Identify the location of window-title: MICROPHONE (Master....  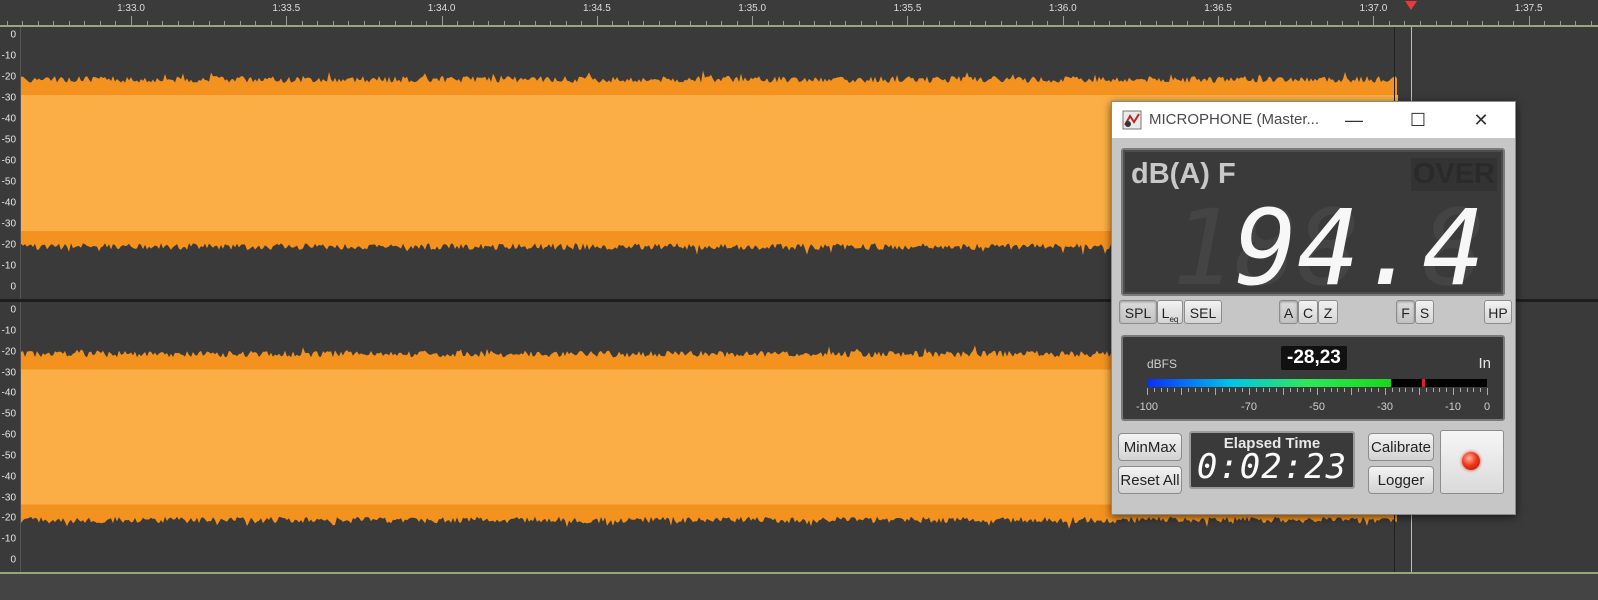
(1234, 119).